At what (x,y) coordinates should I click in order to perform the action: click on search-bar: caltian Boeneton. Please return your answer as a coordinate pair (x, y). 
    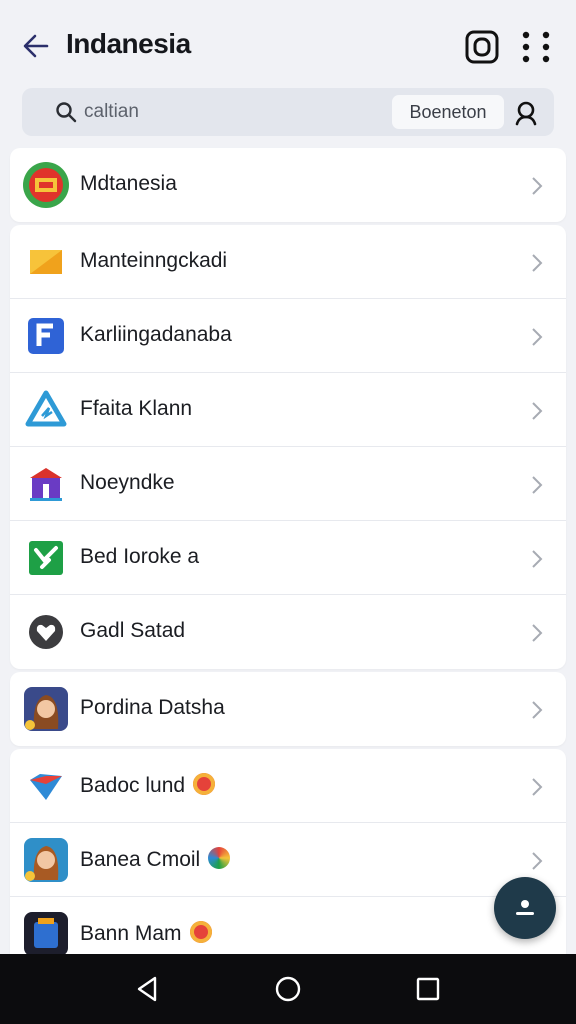
    Looking at the image, I should click on (288, 112).